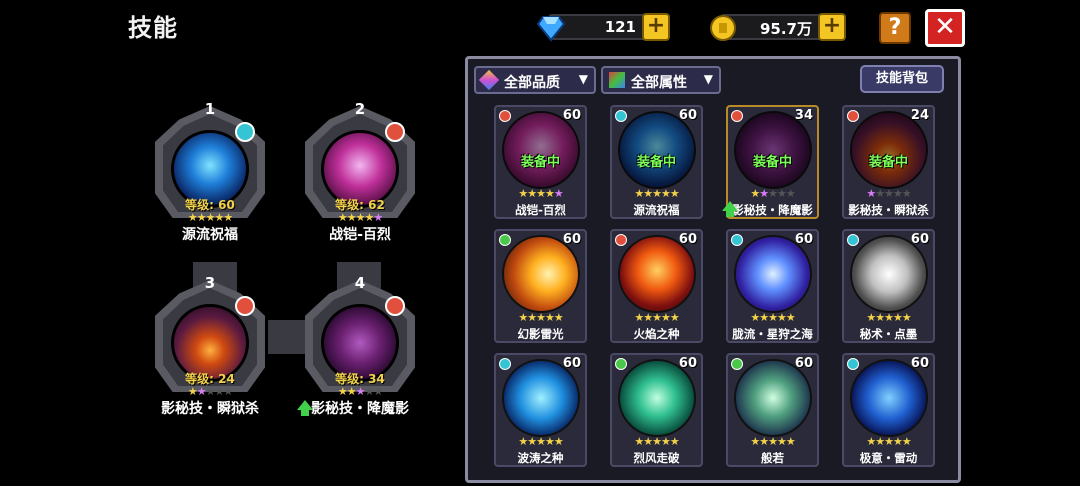  I want to click on slot-skill-name: 影秘技・瞬狱杀, so click(210, 409).